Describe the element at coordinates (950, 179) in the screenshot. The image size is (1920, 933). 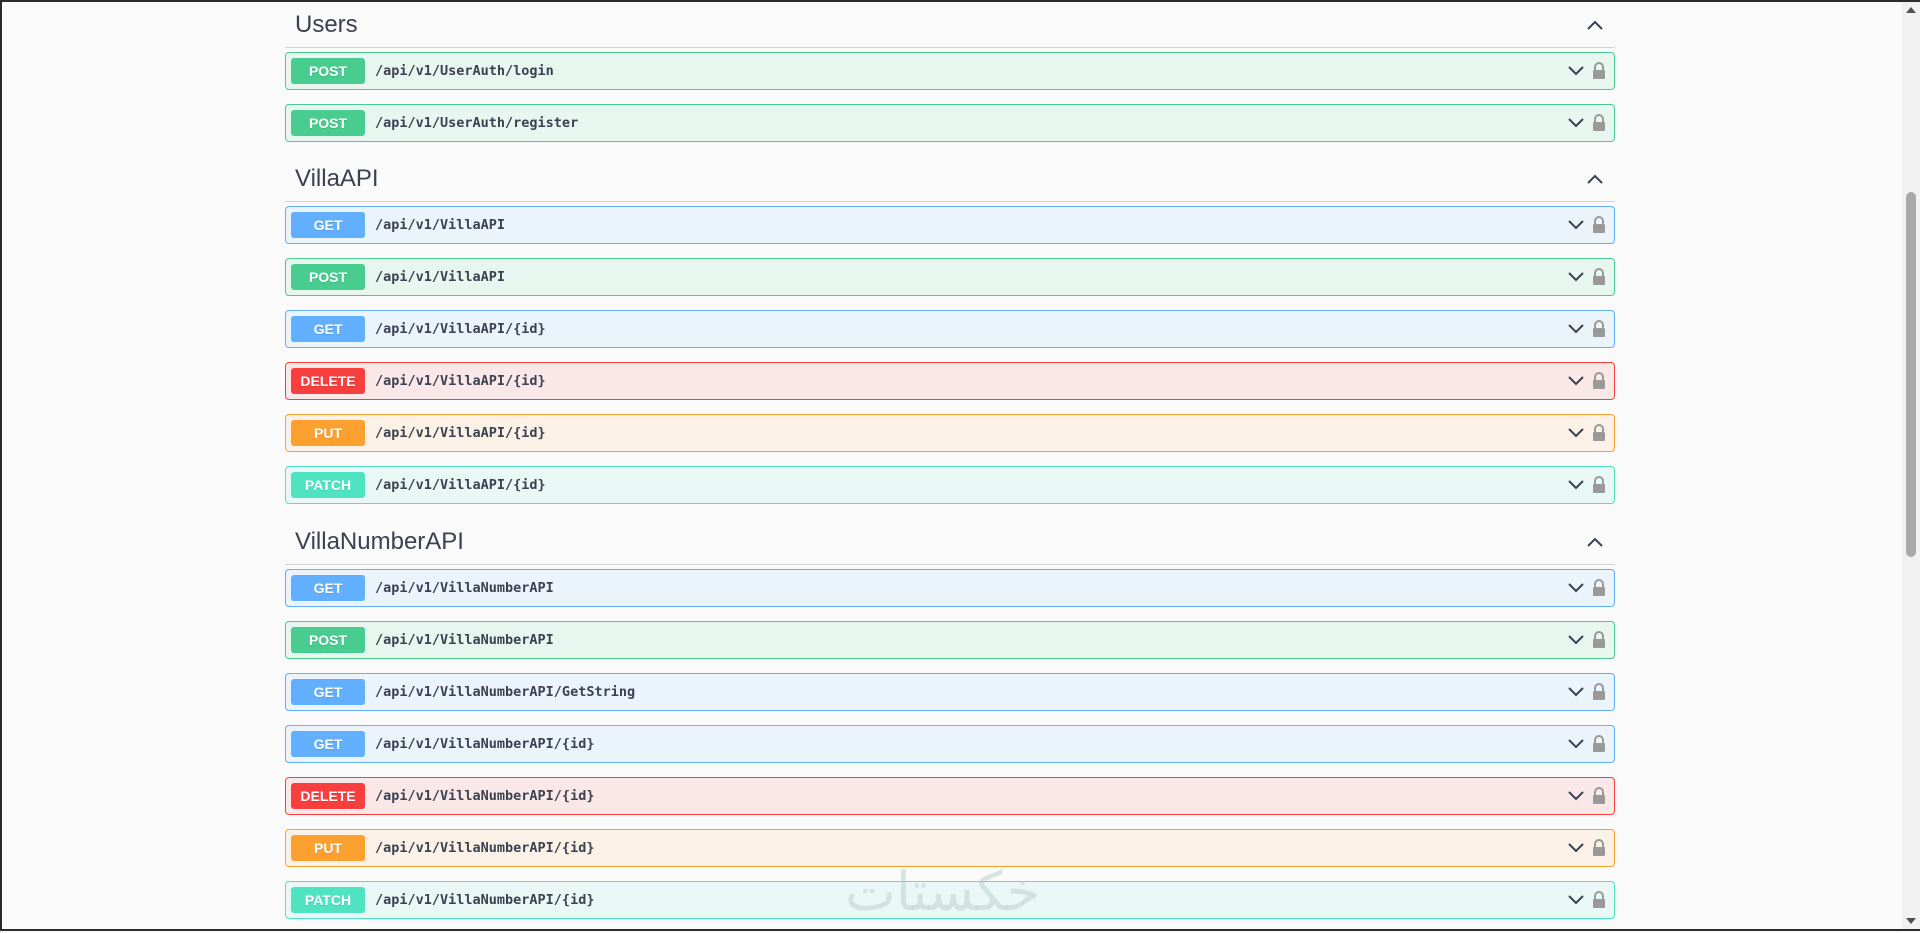
I see `tag-header: VillaAPI` at that location.